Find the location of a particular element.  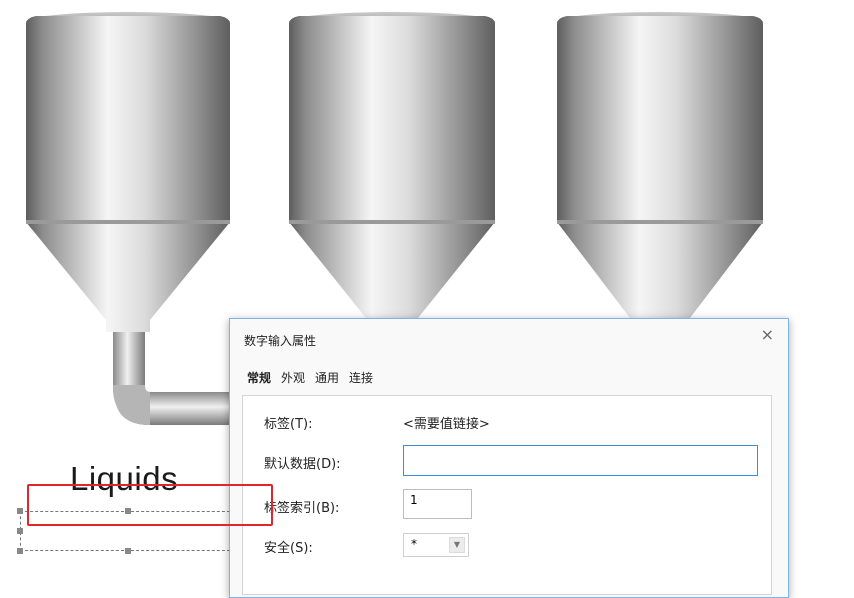

security-select: * ▼ is located at coordinates (436, 545).